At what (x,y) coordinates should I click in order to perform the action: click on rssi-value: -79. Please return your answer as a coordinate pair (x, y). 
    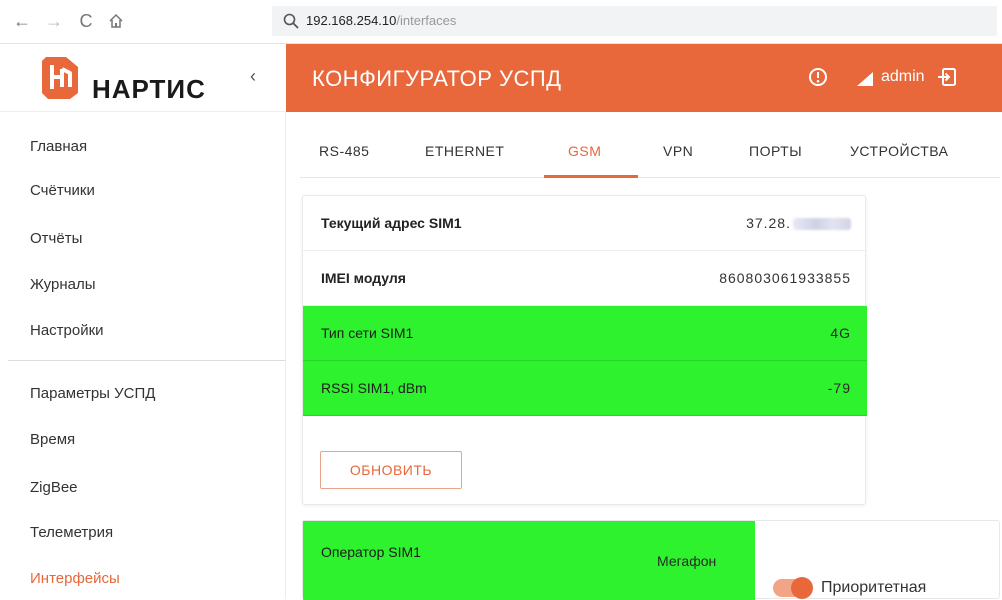
    Looking at the image, I should click on (839, 388).